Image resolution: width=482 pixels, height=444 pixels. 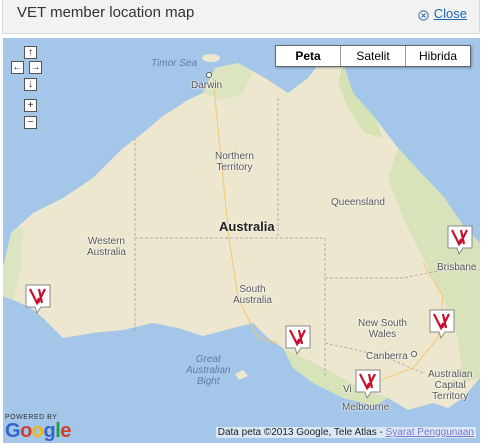 What do you see at coordinates (252, 295) in the screenshot?
I see `south-australia-label: South Australia` at bounding box center [252, 295].